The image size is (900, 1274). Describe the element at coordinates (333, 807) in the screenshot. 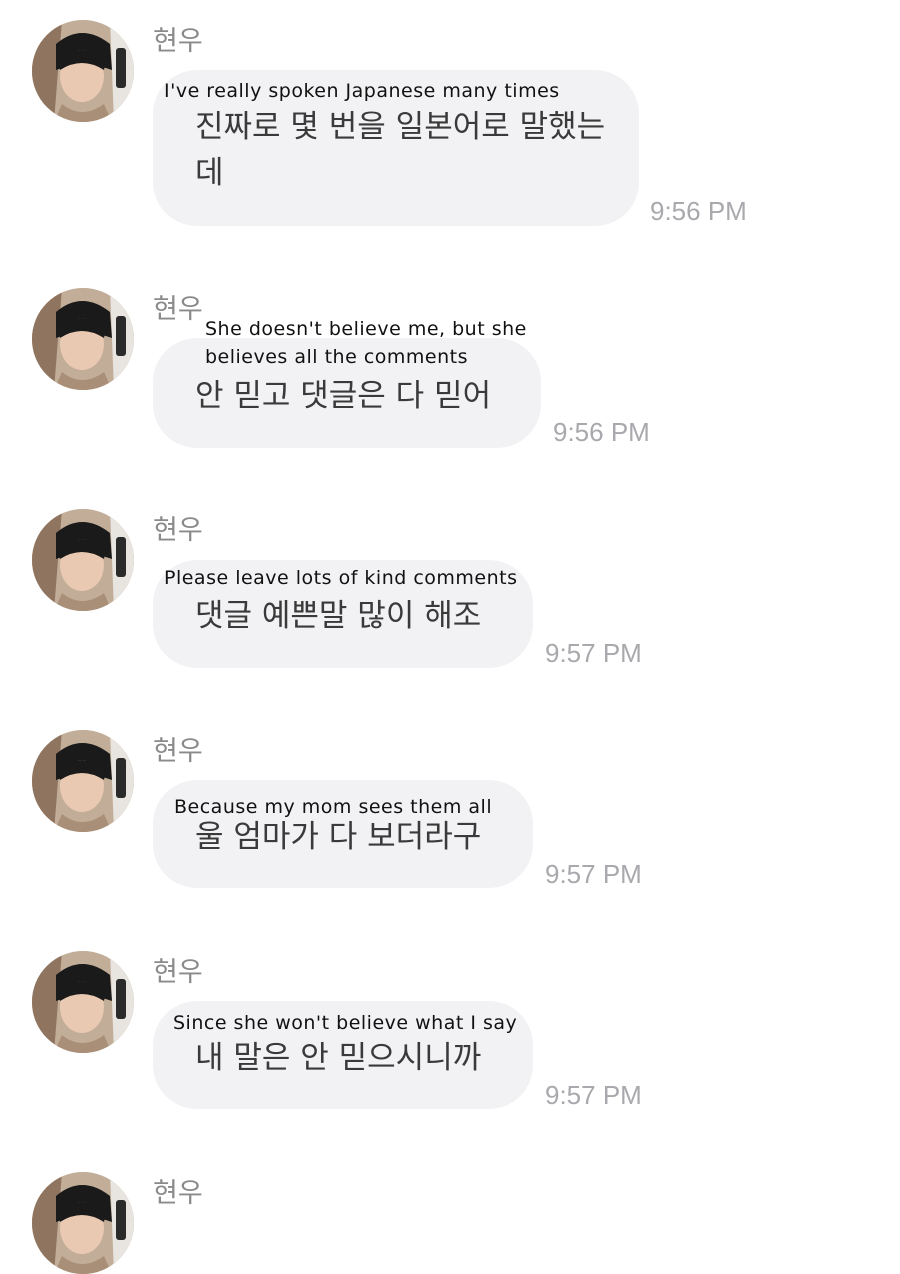

I see `translation-caption: Because my mom sees them all` at that location.